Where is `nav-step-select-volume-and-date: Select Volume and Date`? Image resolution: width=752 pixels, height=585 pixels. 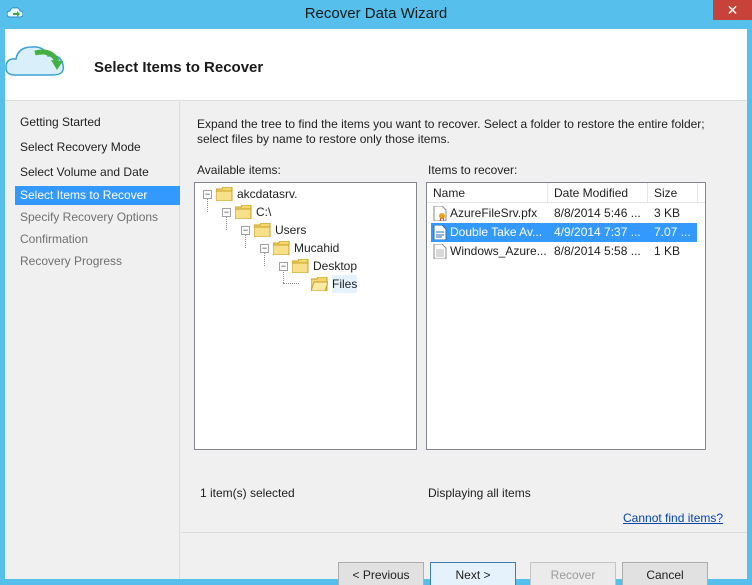 nav-step-select-volume-and-date: Select Volume and Date is located at coordinates (97, 172).